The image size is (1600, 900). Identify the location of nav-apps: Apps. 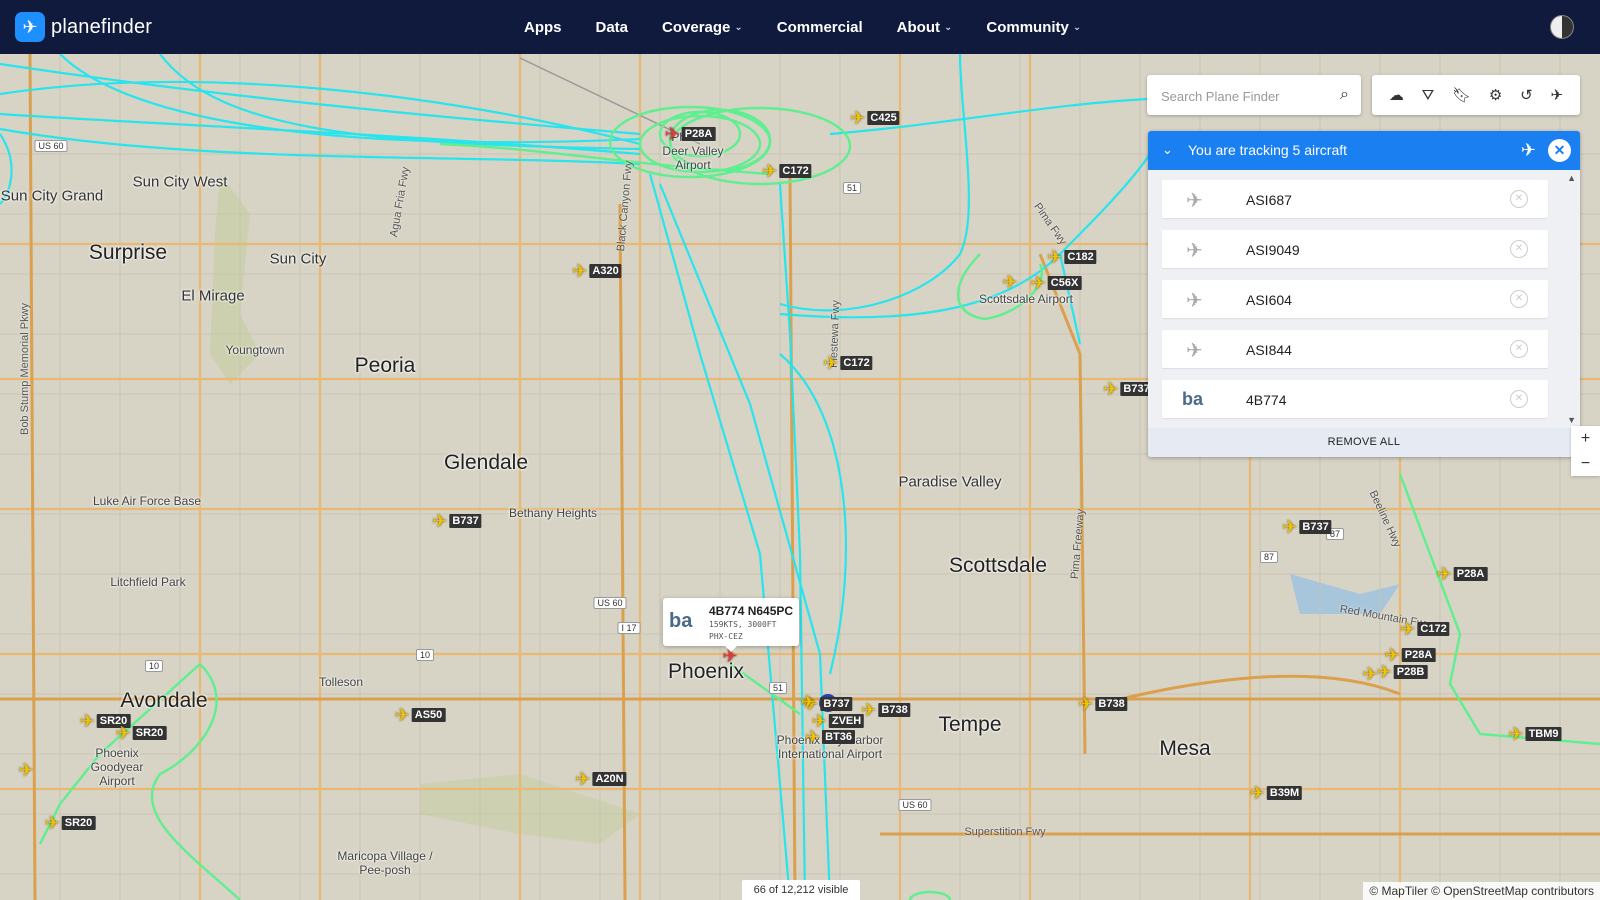
(543, 27).